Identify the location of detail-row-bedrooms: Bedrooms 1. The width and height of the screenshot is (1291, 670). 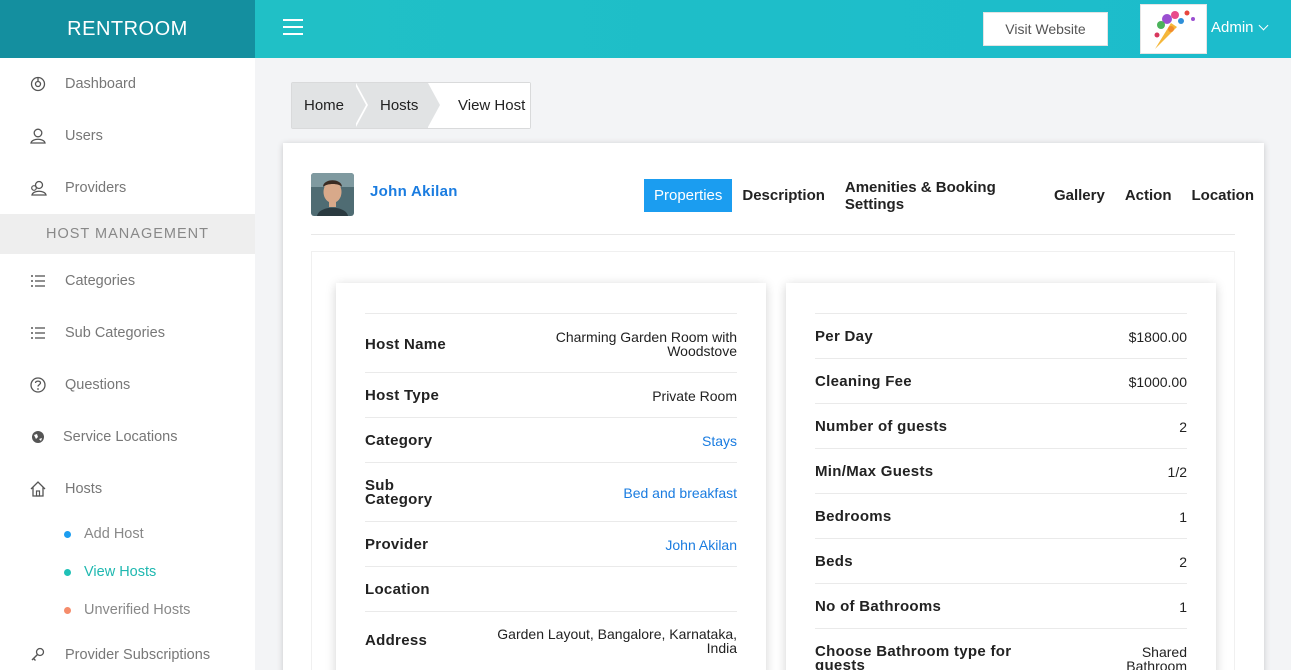
(1001, 515).